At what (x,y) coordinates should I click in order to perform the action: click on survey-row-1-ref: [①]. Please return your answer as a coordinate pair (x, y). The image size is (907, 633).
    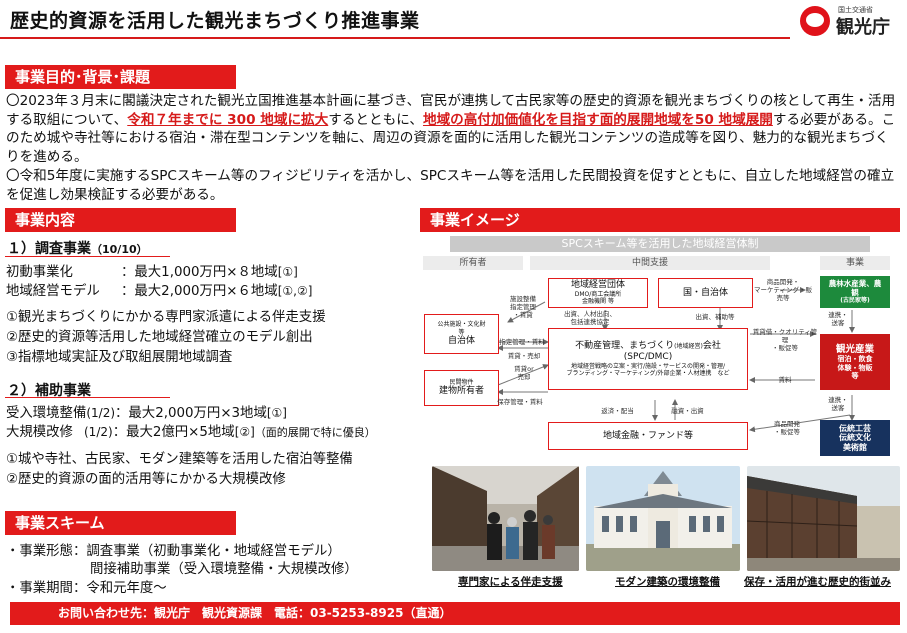
    Looking at the image, I should click on (287, 272).